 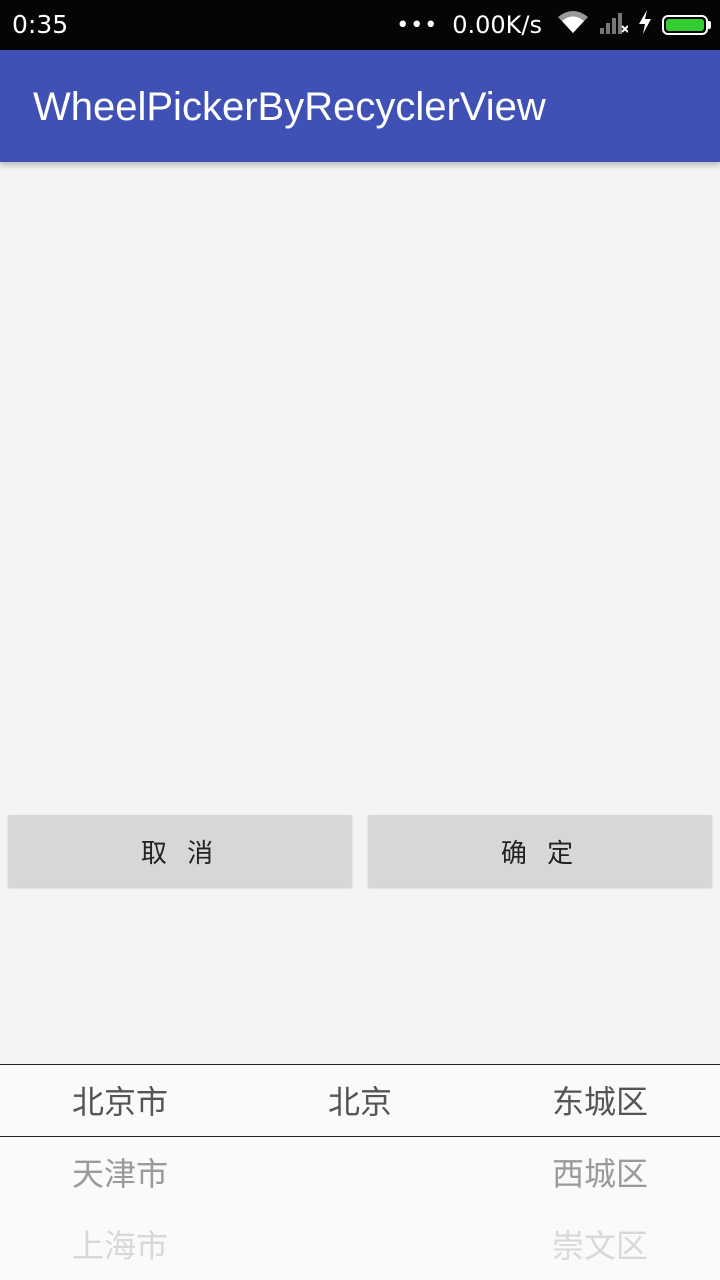 I want to click on notification-dots: •••, so click(x=417, y=25).